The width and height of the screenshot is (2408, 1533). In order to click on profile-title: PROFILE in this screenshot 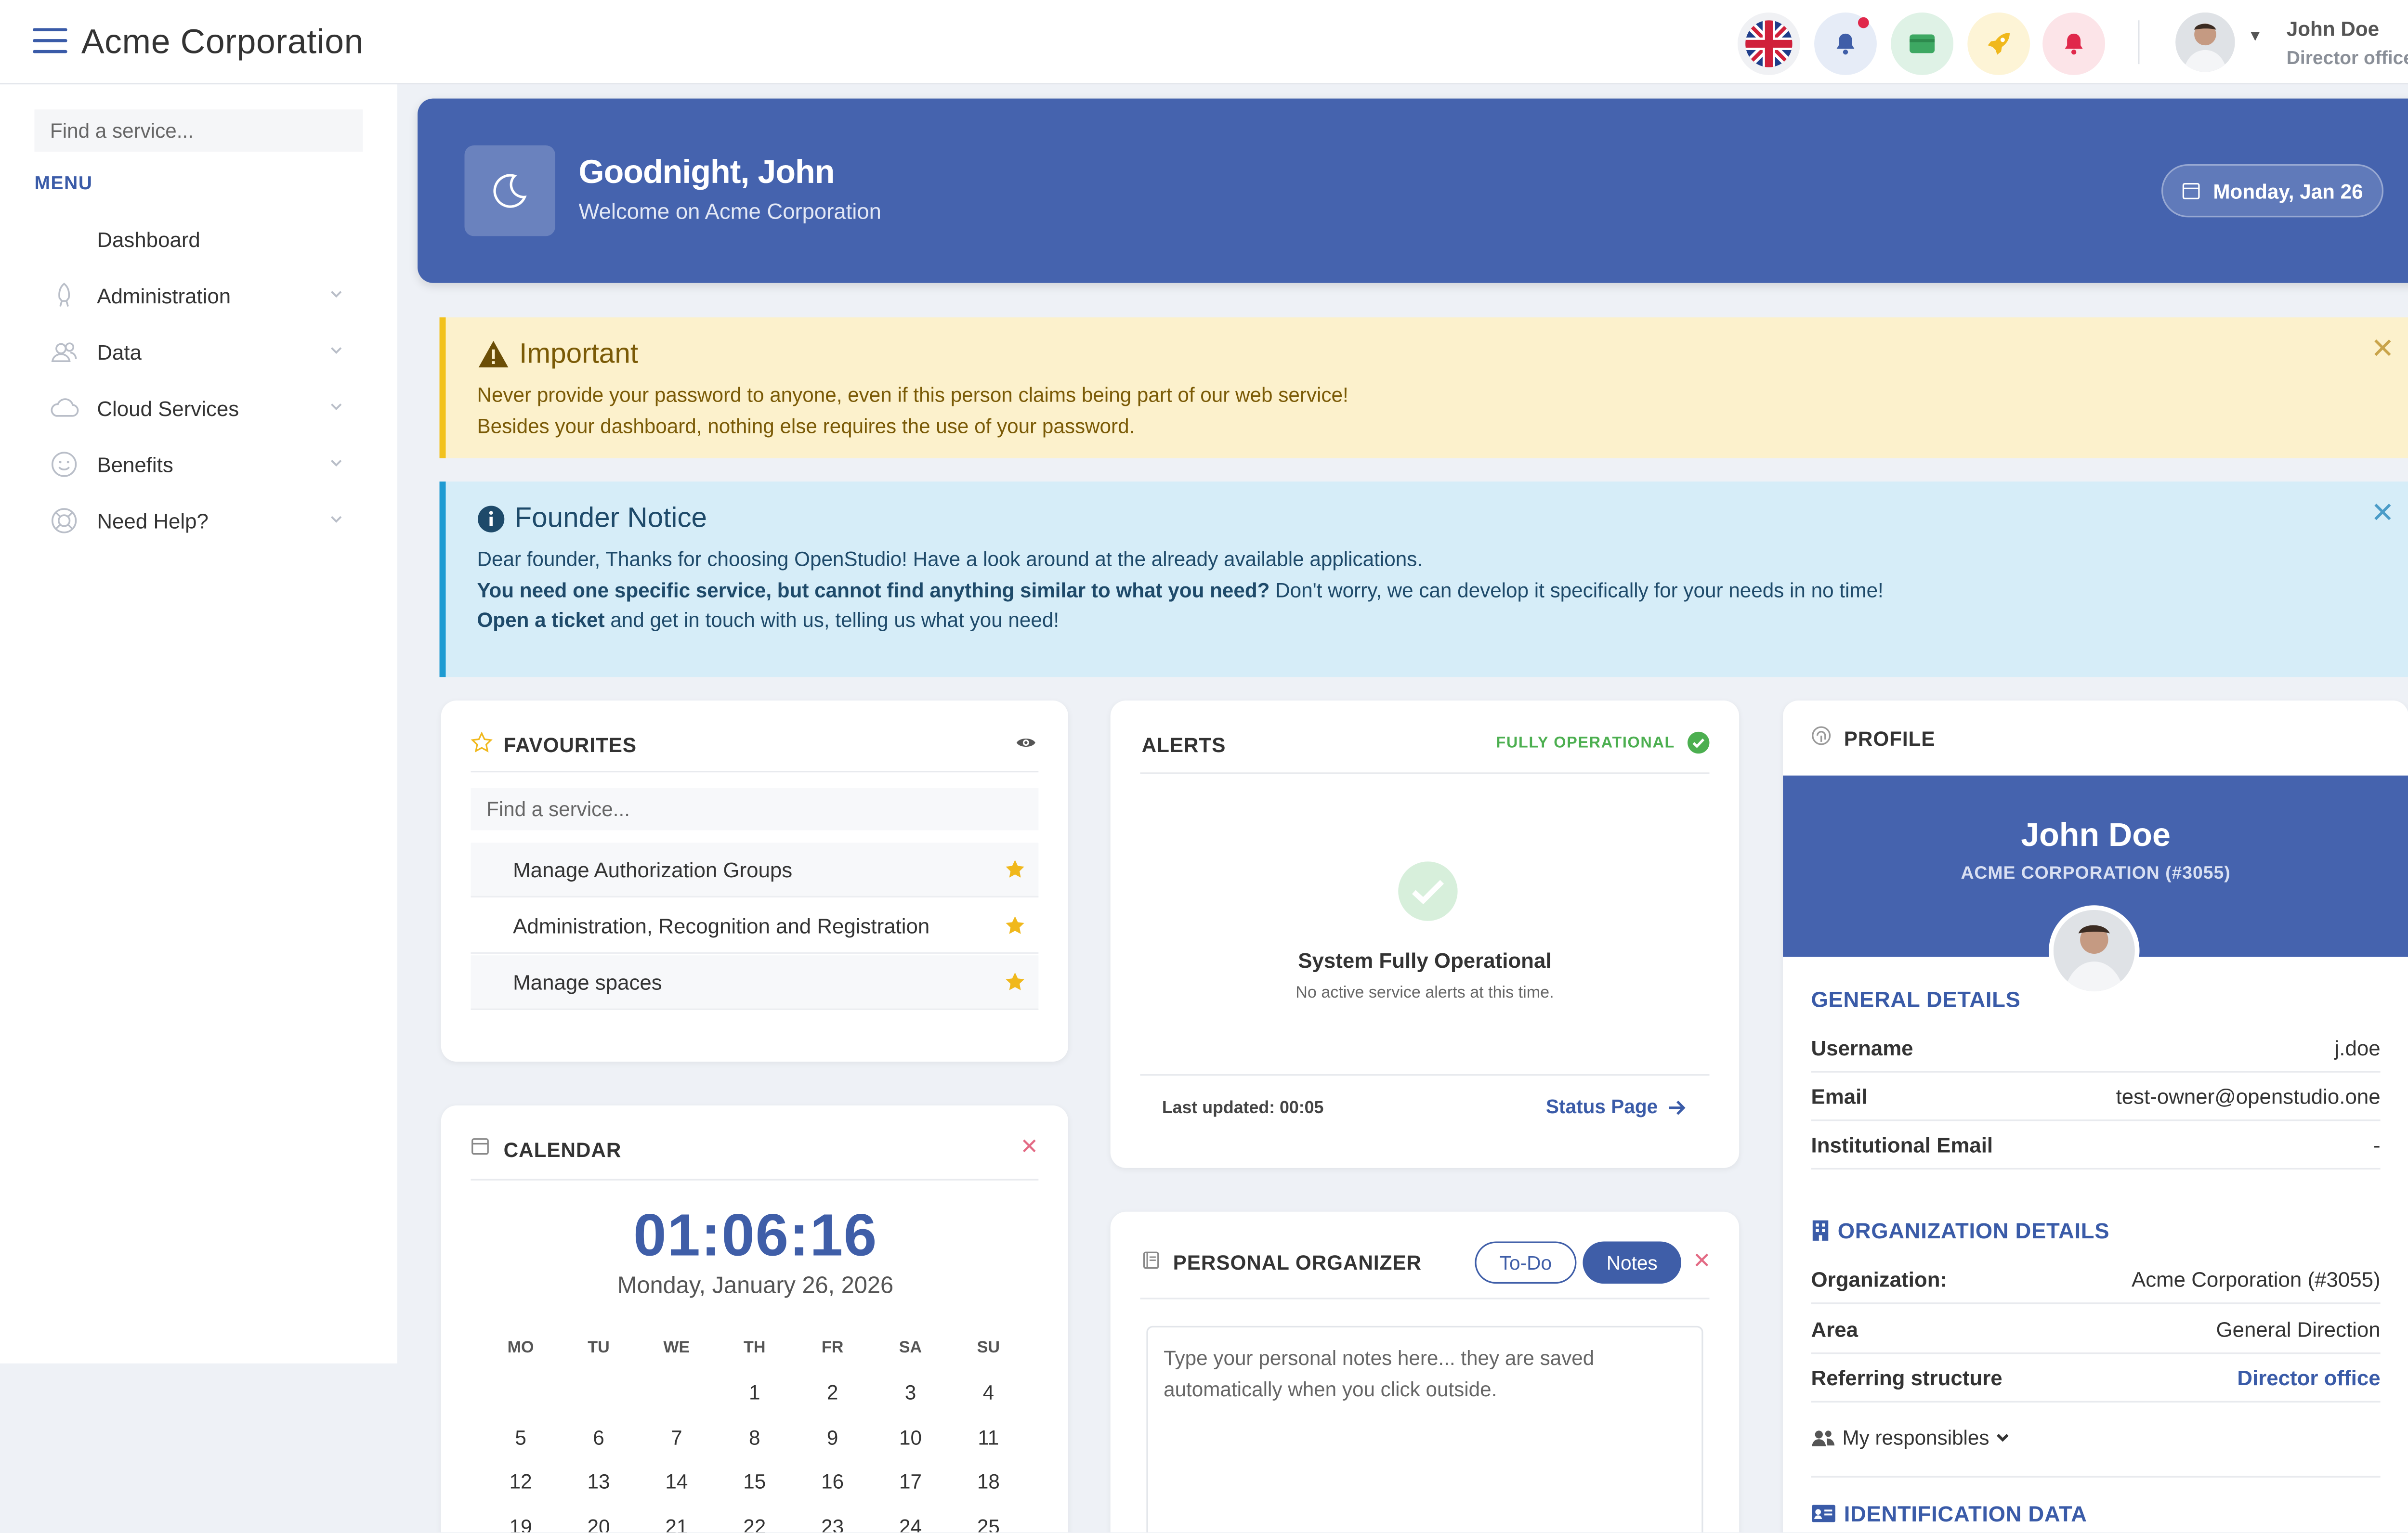, I will do `click(1890, 739)`.